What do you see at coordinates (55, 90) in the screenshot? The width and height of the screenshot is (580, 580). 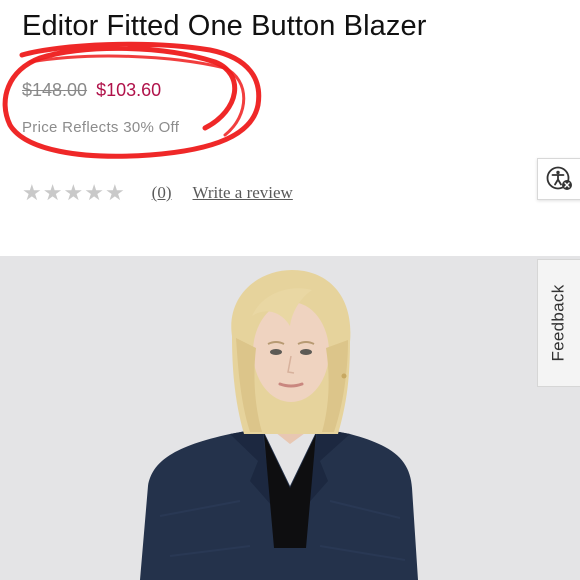 I see `original-price: $148.00` at bounding box center [55, 90].